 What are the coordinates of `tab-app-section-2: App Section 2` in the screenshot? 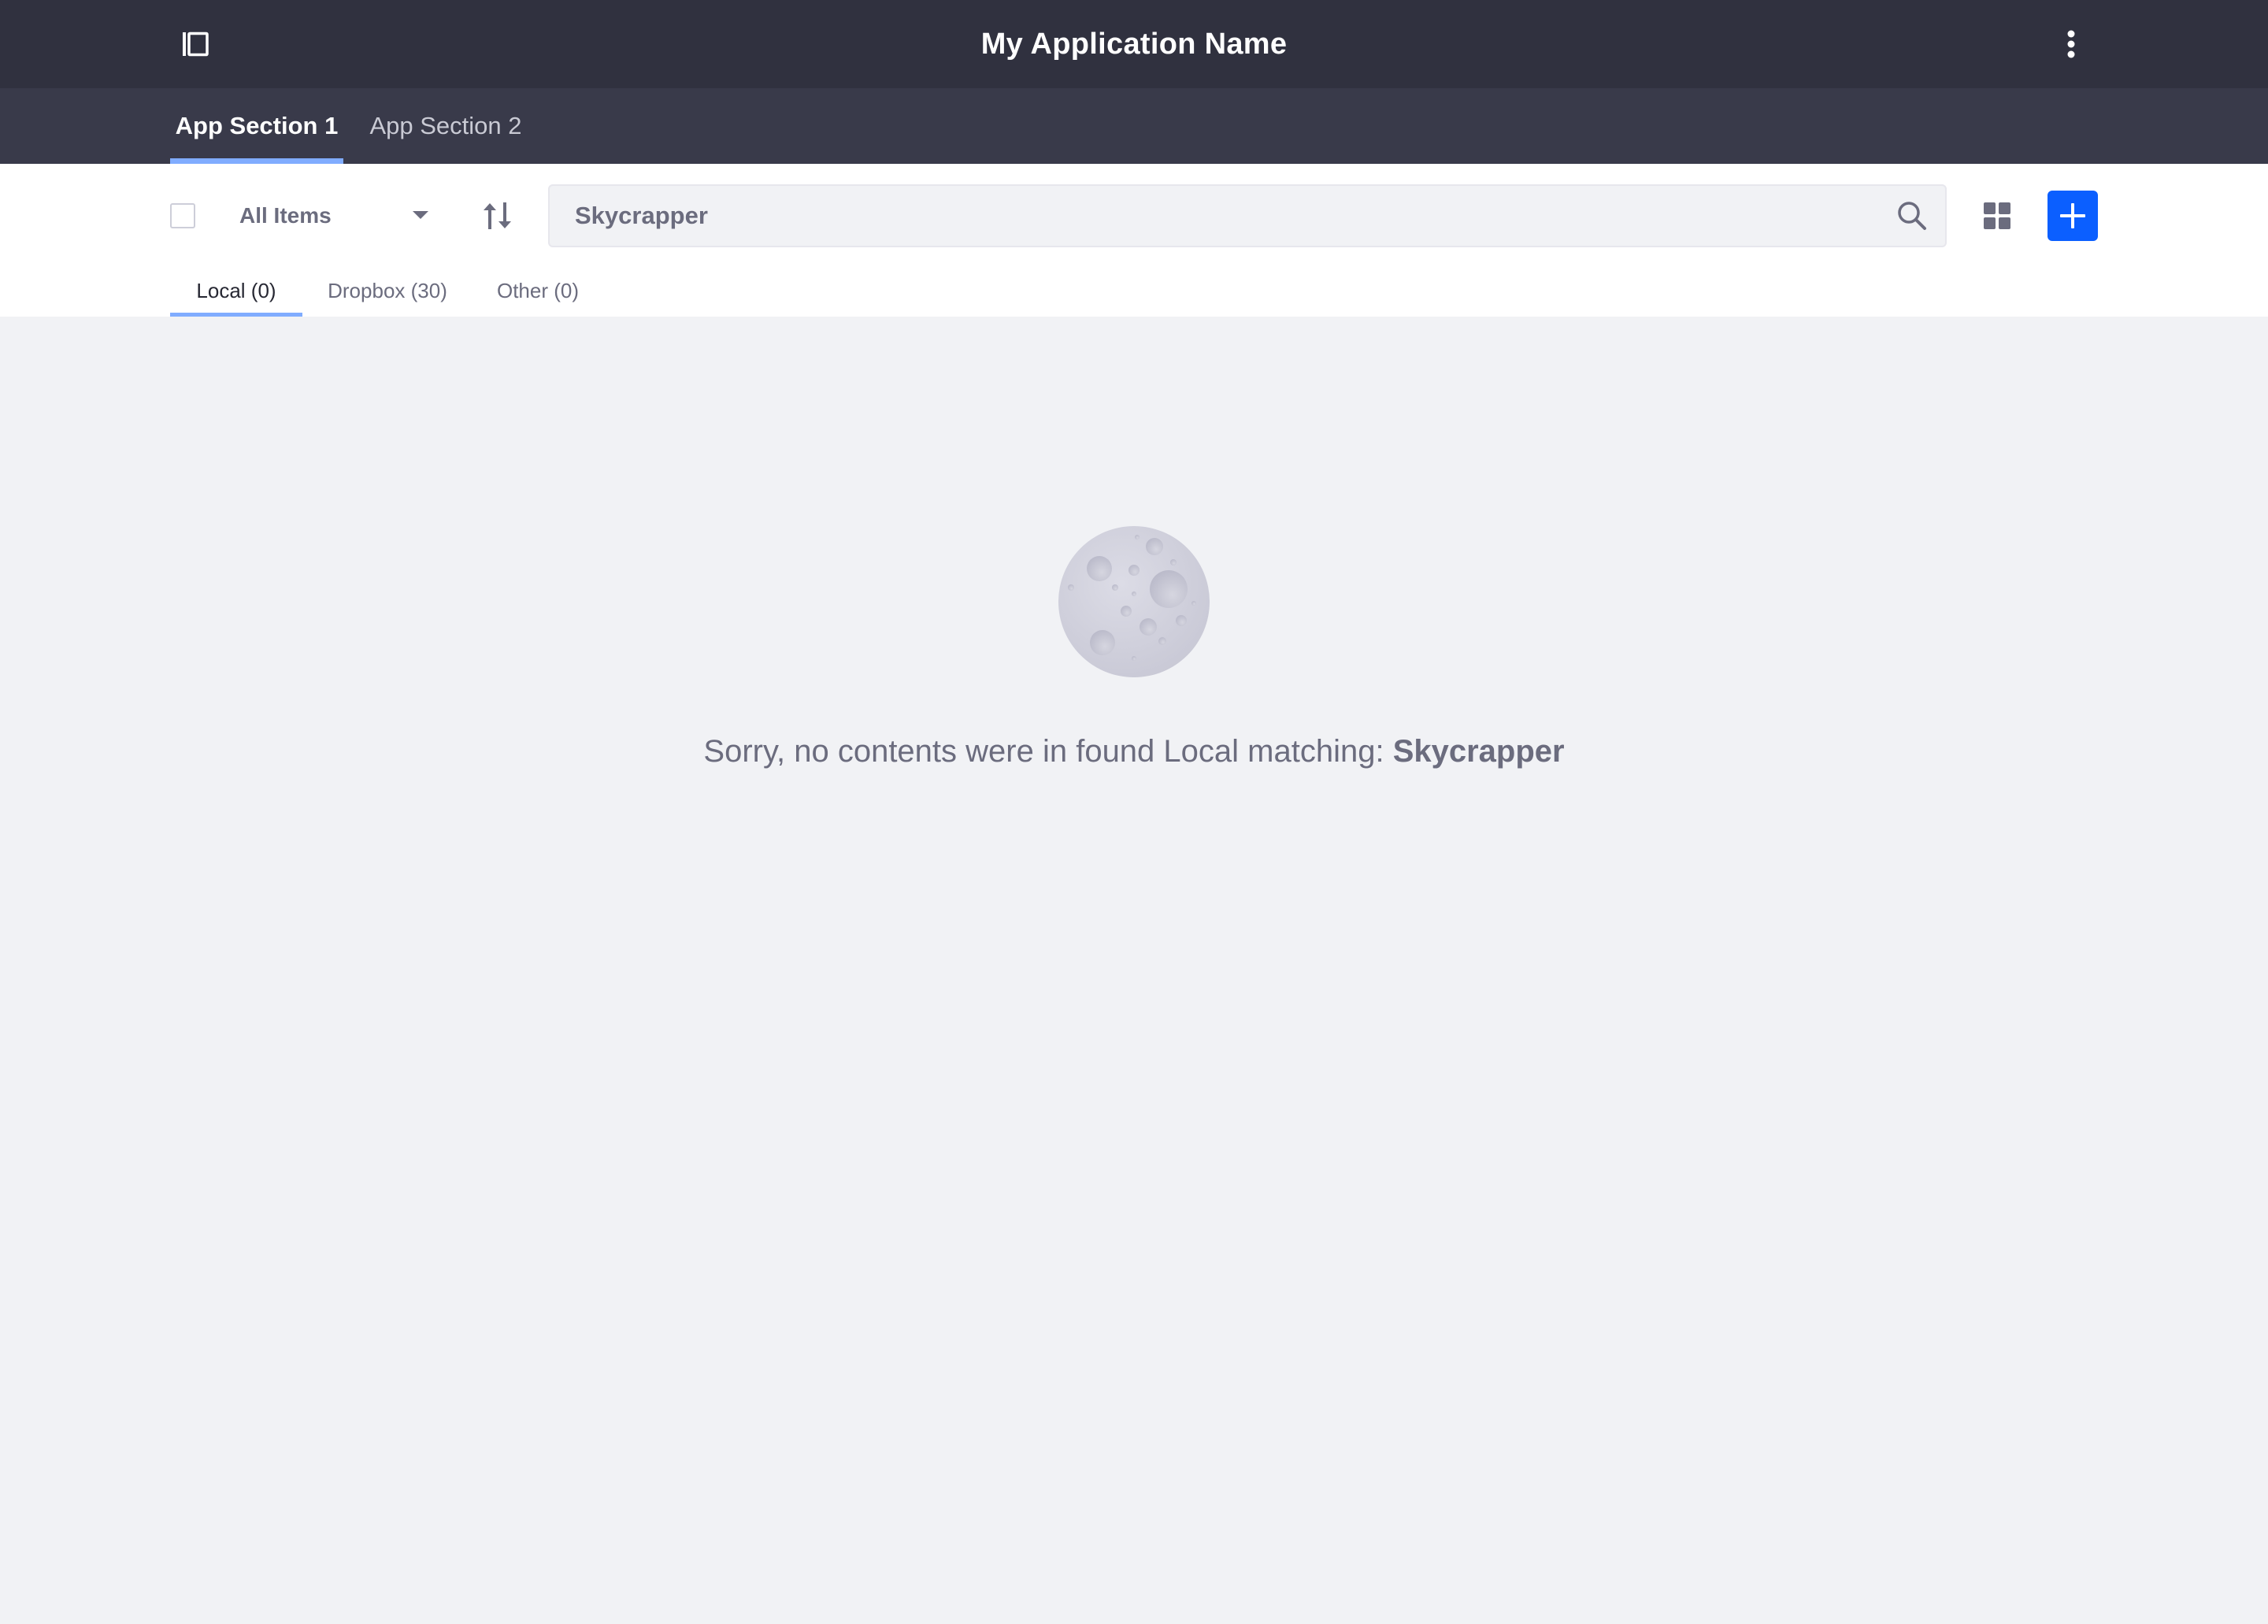 It's located at (446, 126).